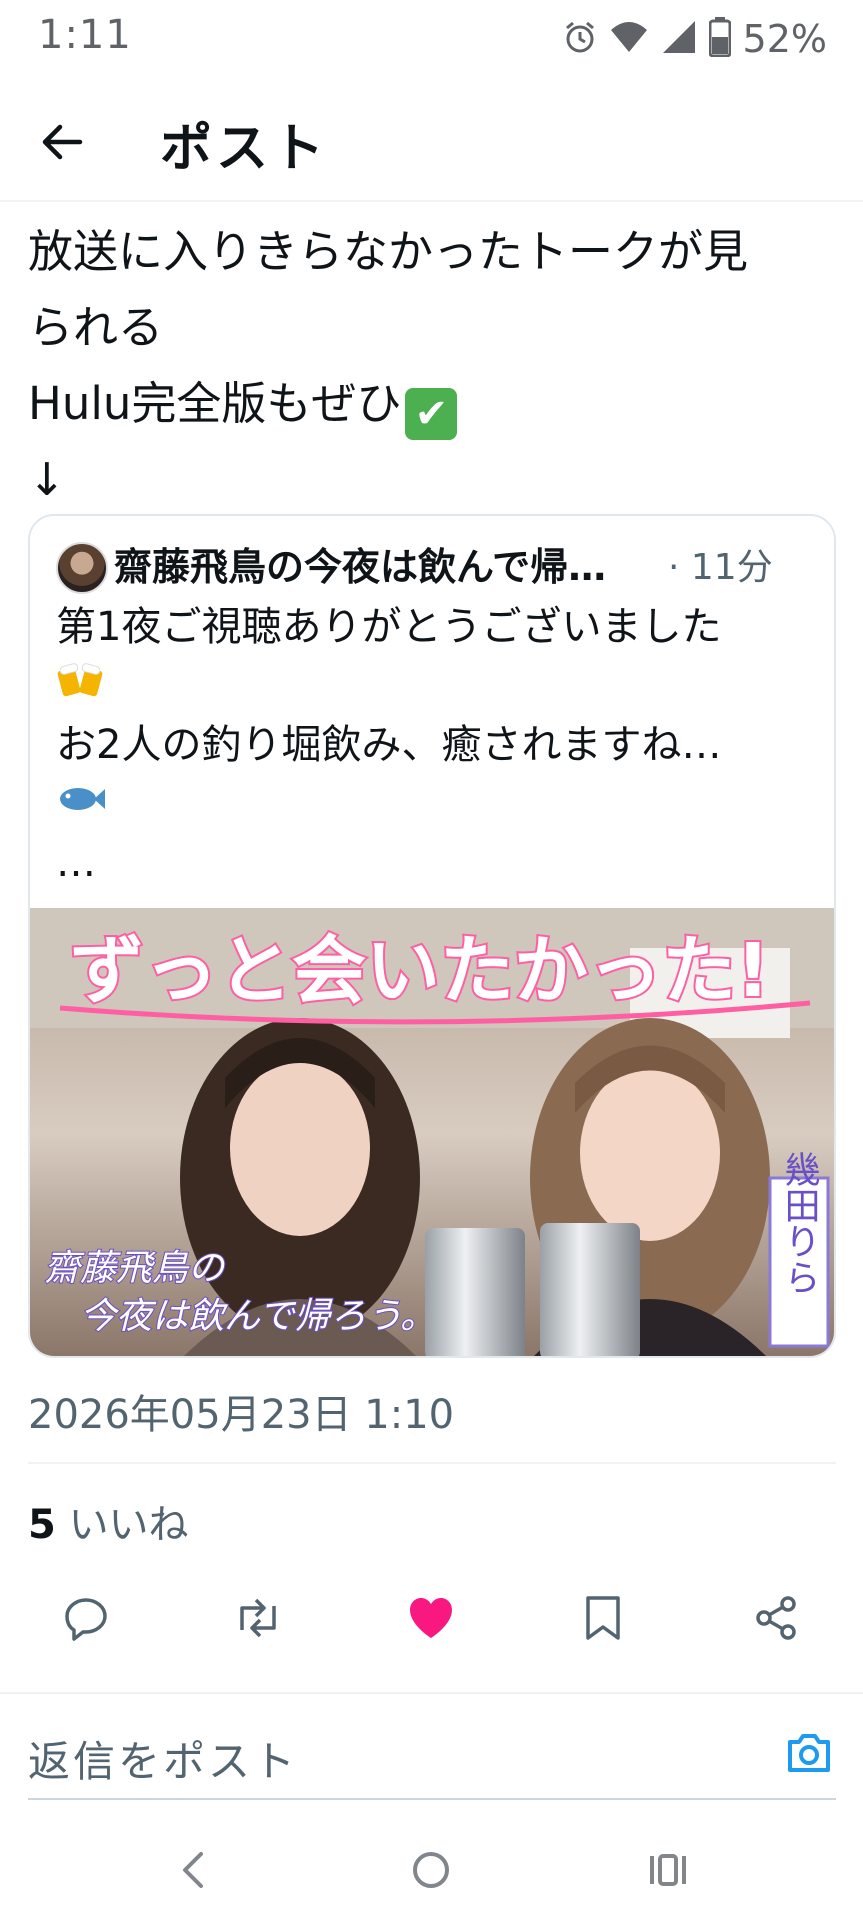  I want to click on bookmark-button, so click(603, 1618).